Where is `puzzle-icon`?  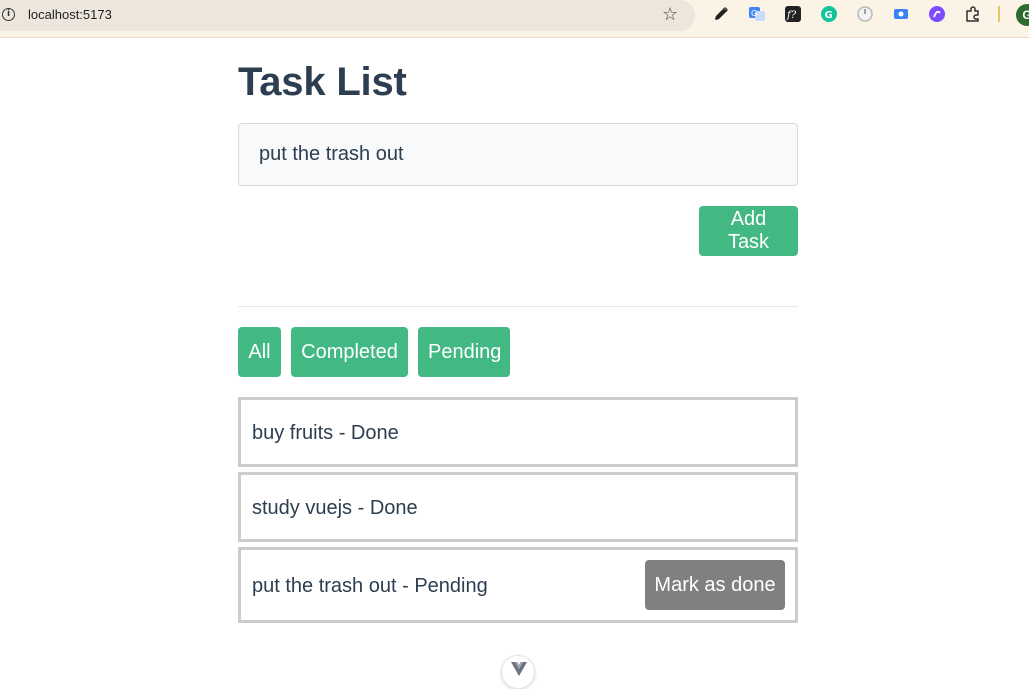 puzzle-icon is located at coordinates (973, 14).